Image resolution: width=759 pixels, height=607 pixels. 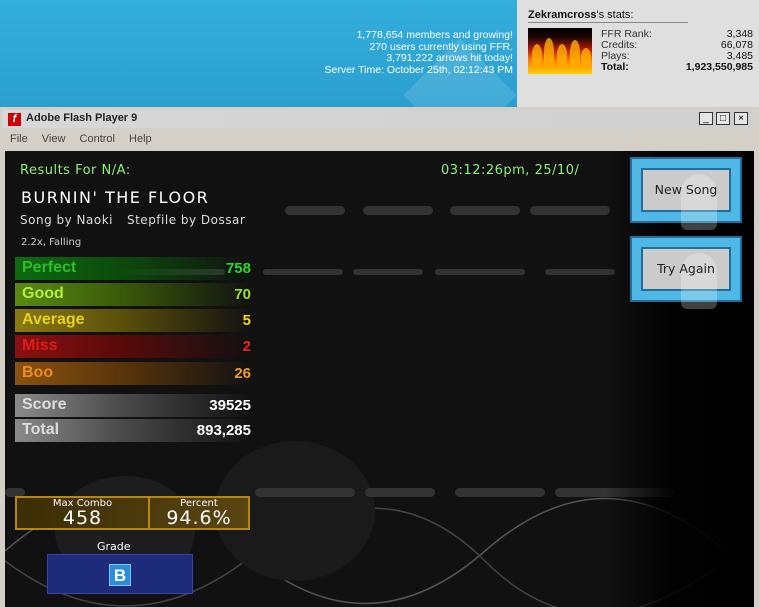 I want to click on judgement-good: Good 70, so click(x=133, y=294).